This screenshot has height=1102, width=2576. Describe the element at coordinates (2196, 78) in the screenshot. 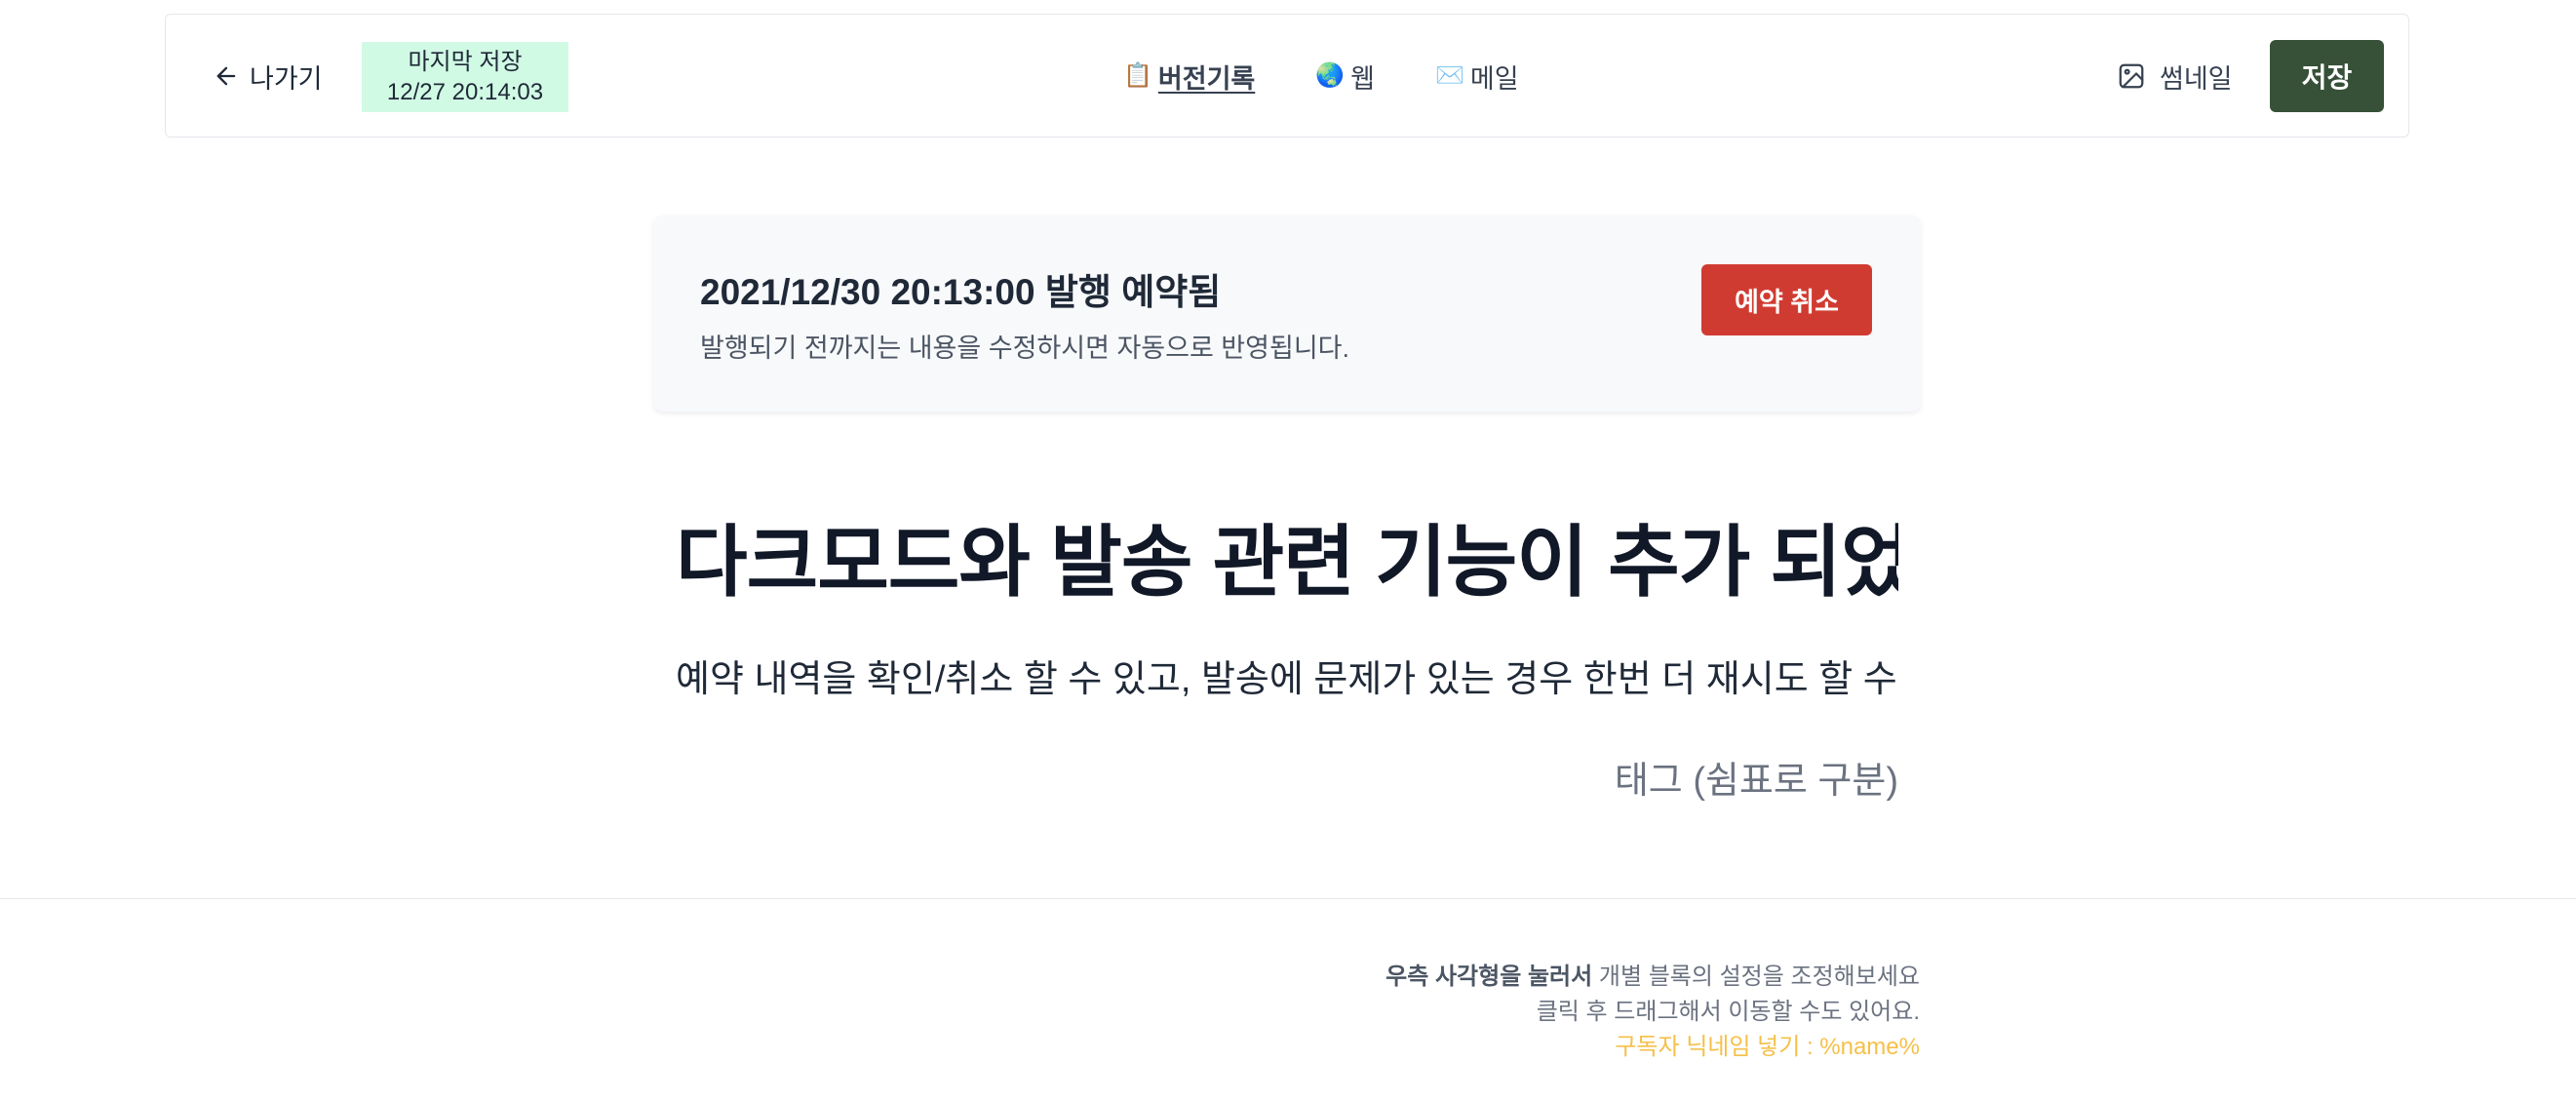

I see `thumbnail-button-label: 썸네일` at that location.